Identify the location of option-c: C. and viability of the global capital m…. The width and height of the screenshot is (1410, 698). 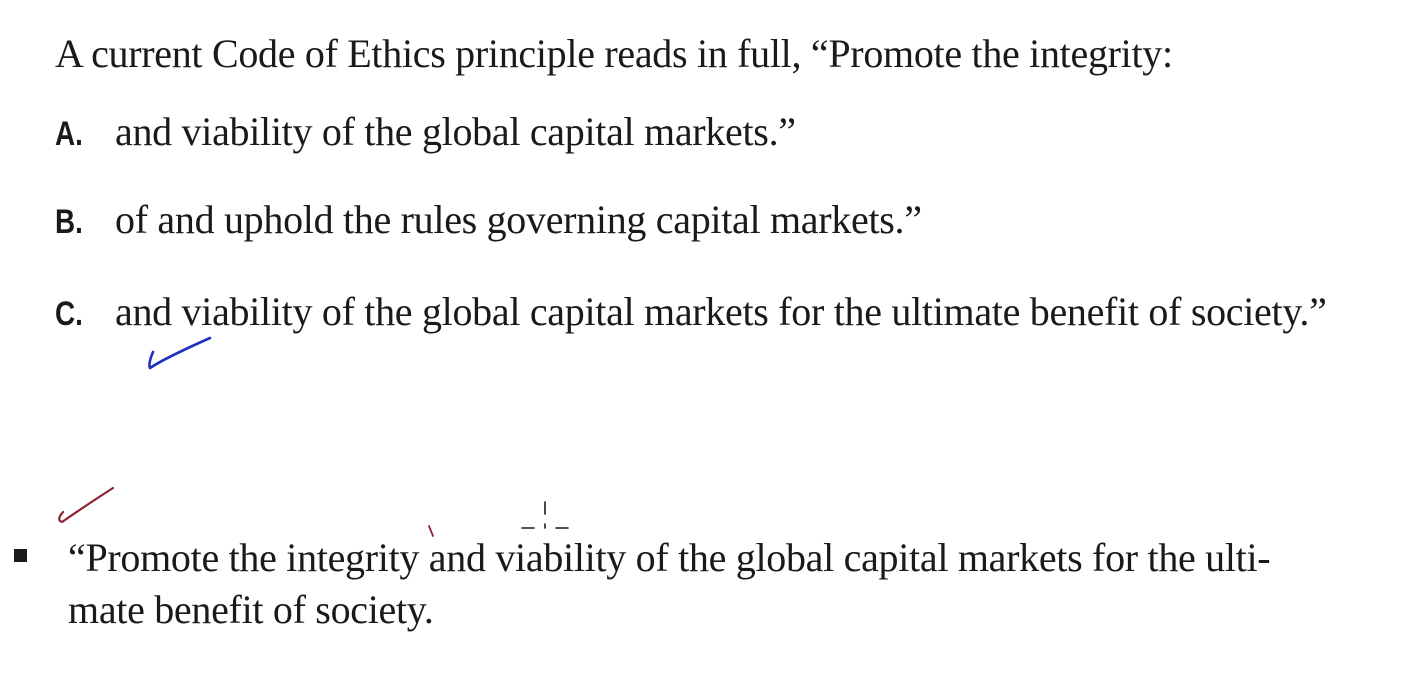
(691, 311).